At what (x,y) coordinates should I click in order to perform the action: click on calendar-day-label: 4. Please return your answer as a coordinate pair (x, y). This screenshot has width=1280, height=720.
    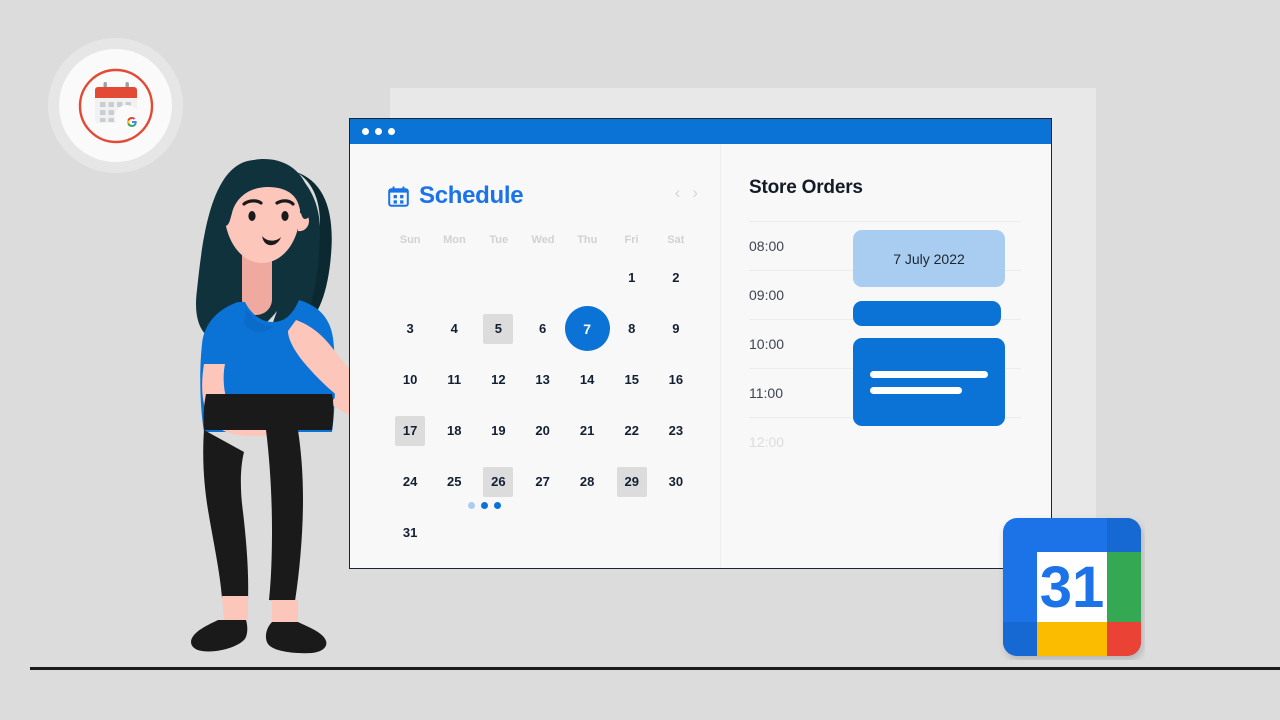
    Looking at the image, I should click on (454, 328).